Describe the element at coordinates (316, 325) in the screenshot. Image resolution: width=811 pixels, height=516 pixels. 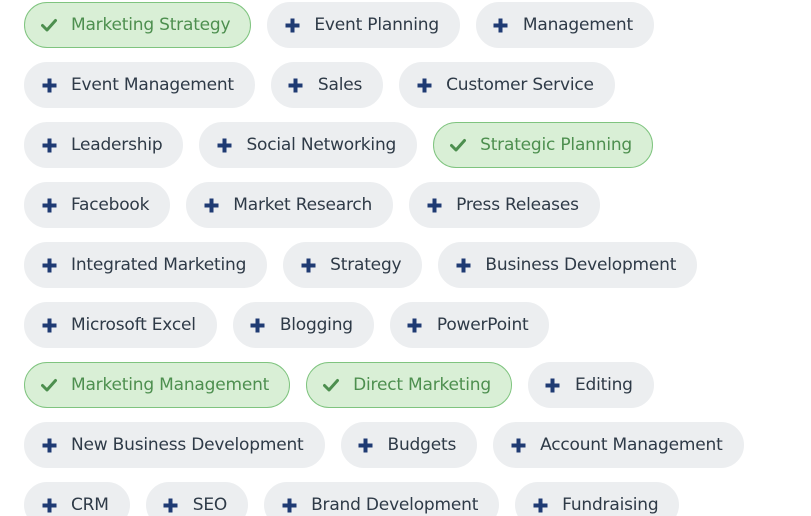
I see `skill-pill-label: Blogging` at that location.